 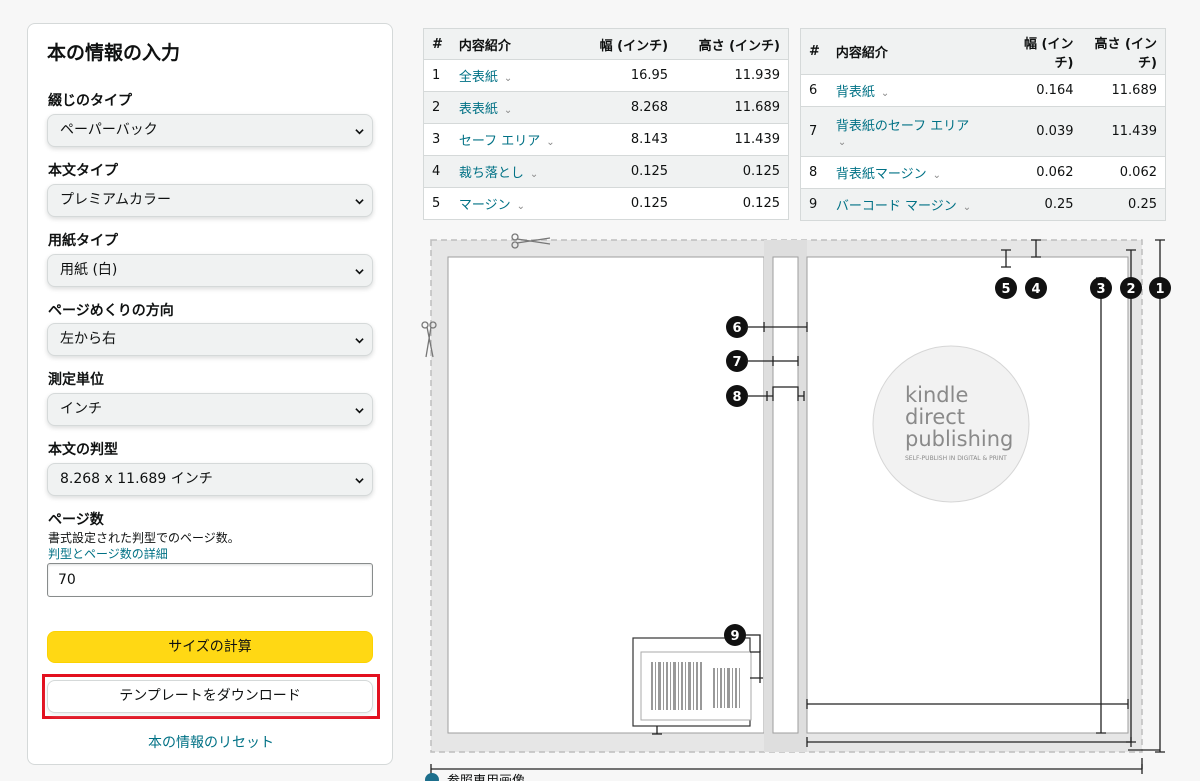 What do you see at coordinates (1046, 51) in the screenshot?
I see `col-width: 幅 (インチ)` at bounding box center [1046, 51].